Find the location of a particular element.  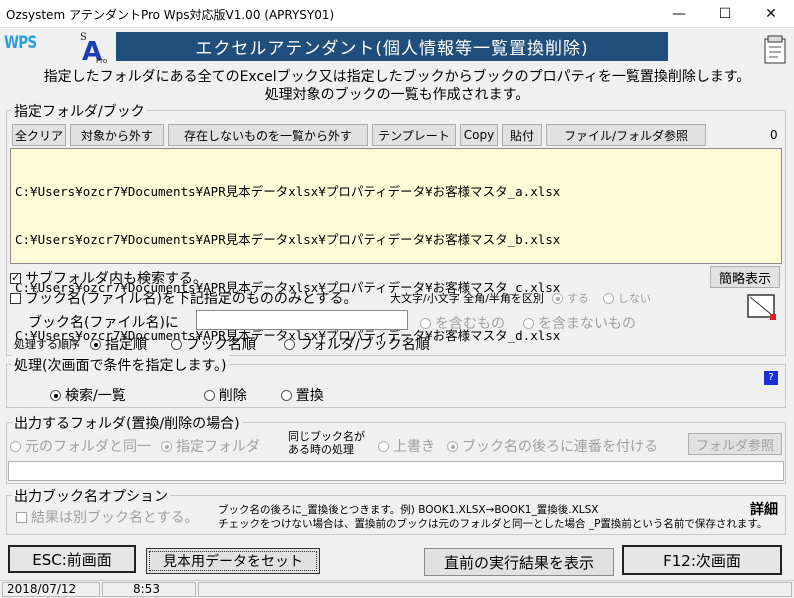

output-folder-input is located at coordinates (396, 471).